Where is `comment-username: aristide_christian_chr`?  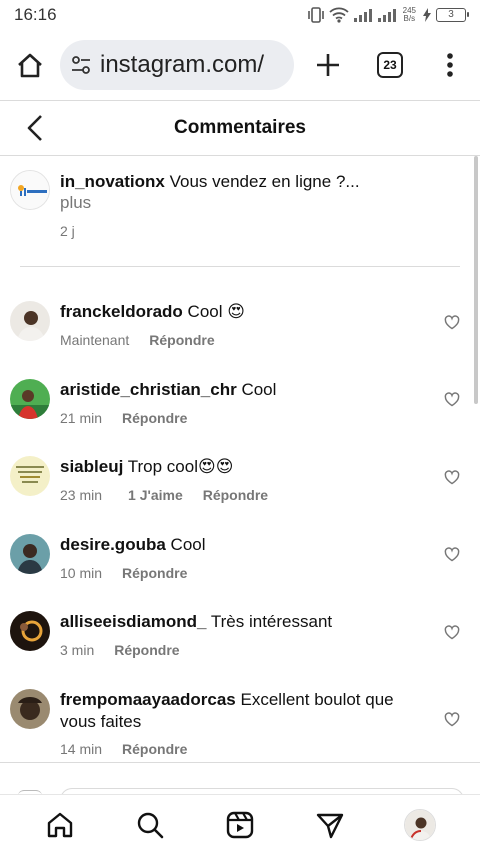
comment-username: aristide_christian_chr is located at coordinates (148, 389).